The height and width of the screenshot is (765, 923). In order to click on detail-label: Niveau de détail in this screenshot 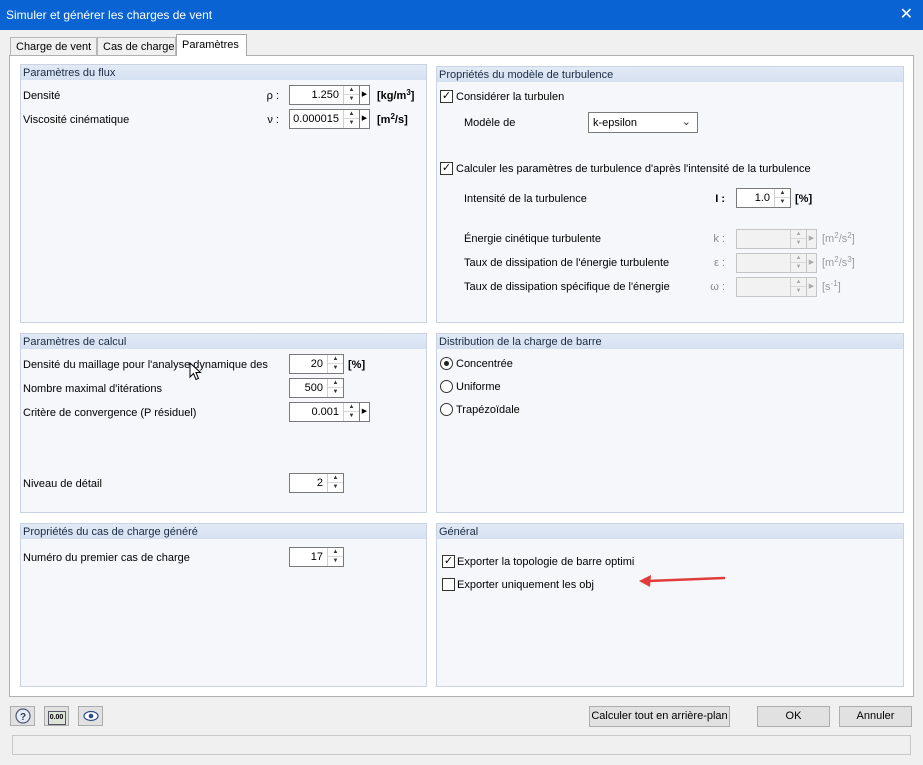, I will do `click(62, 484)`.